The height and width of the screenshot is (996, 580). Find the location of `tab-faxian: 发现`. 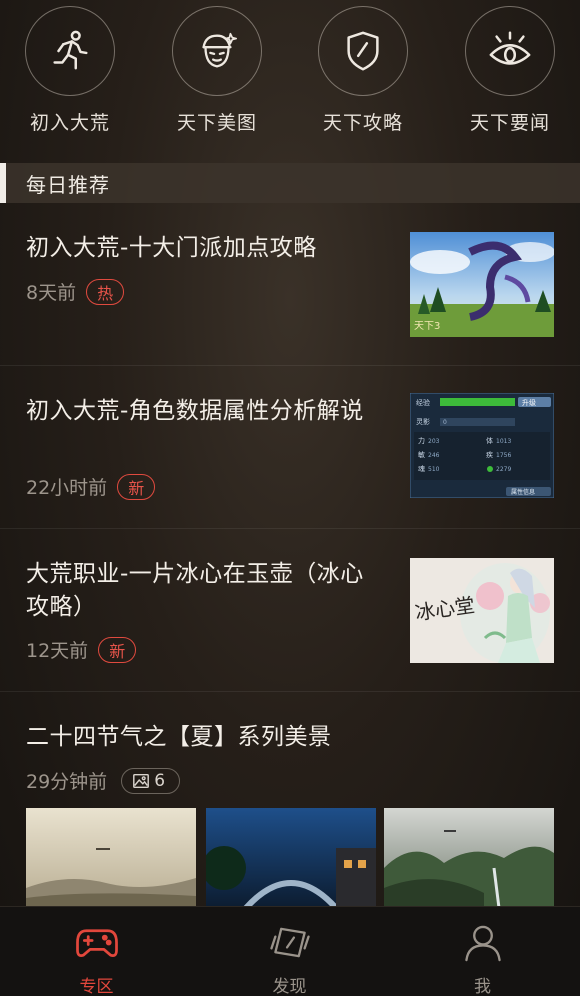

tab-faxian: 发现 is located at coordinates (289, 951).